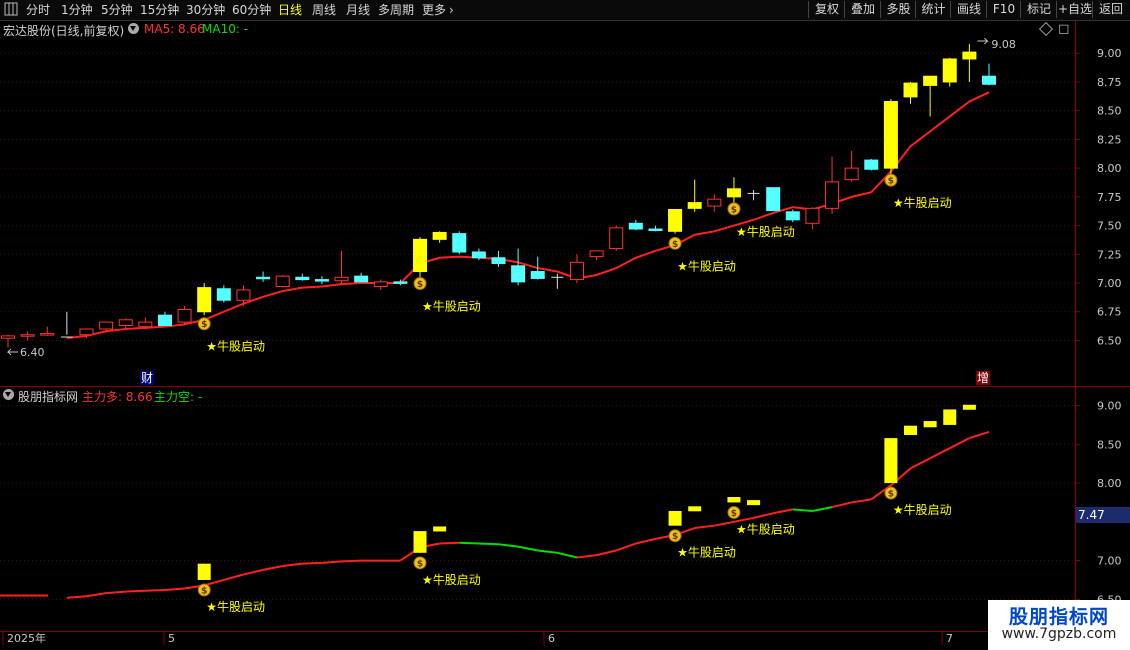 This screenshot has width=1130, height=650. What do you see at coordinates (1109, 254) in the screenshot?
I see `main-tick-label-7: 7.25` at bounding box center [1109, 254].